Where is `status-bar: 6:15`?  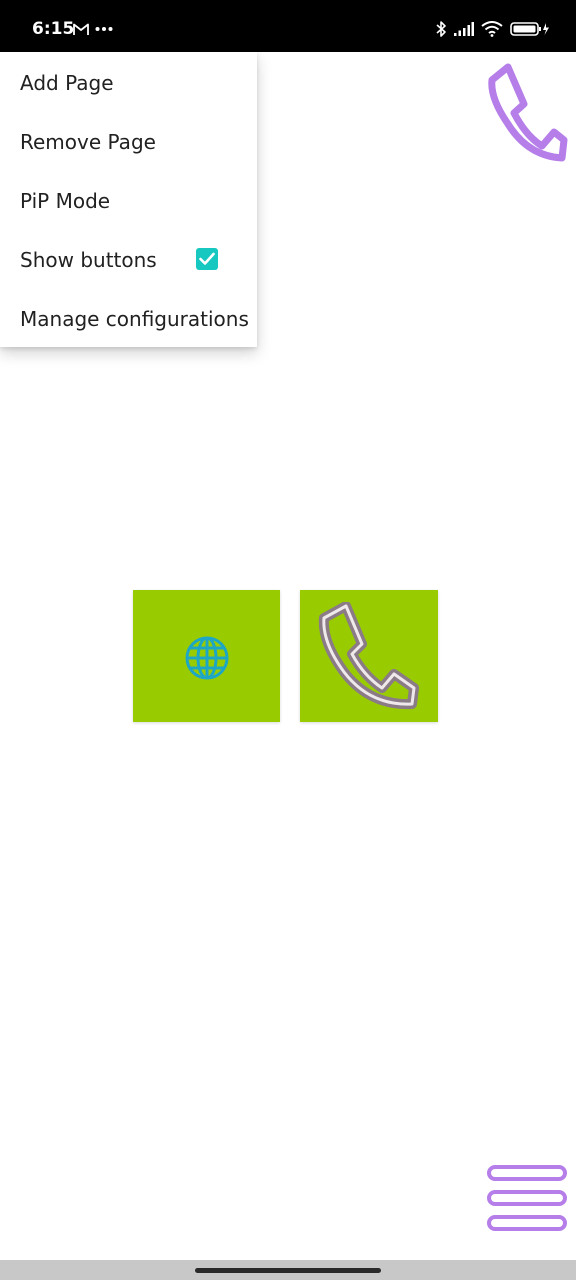 status-bar: 6:15 is located at coordinates (288, 26).